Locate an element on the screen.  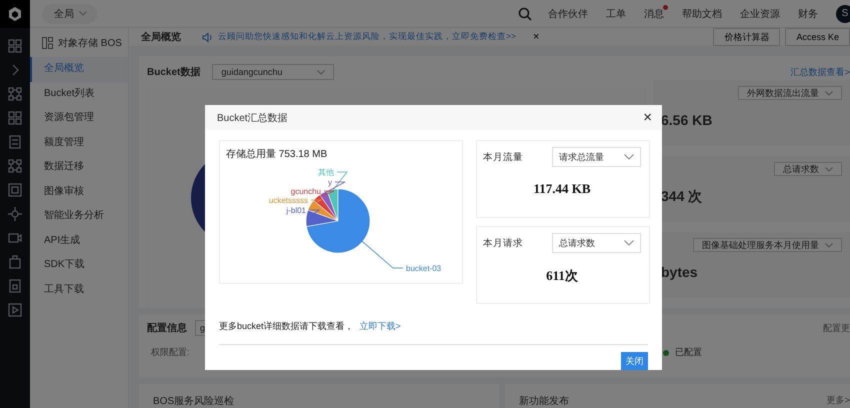
play-icon is located at coordinates (15, 310).